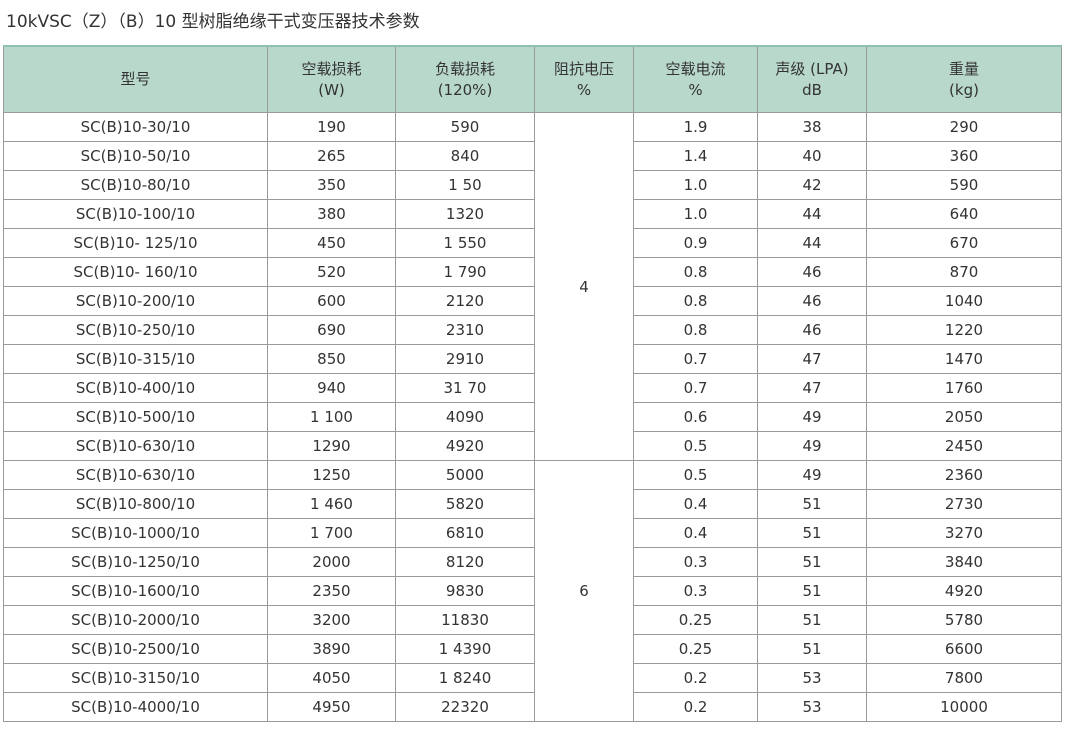 The image size is (1074, 746). What do you see at coordinates (964, 214) in the screenshot?
I see `cell-weight: 640` at bounding box center [964, 214].